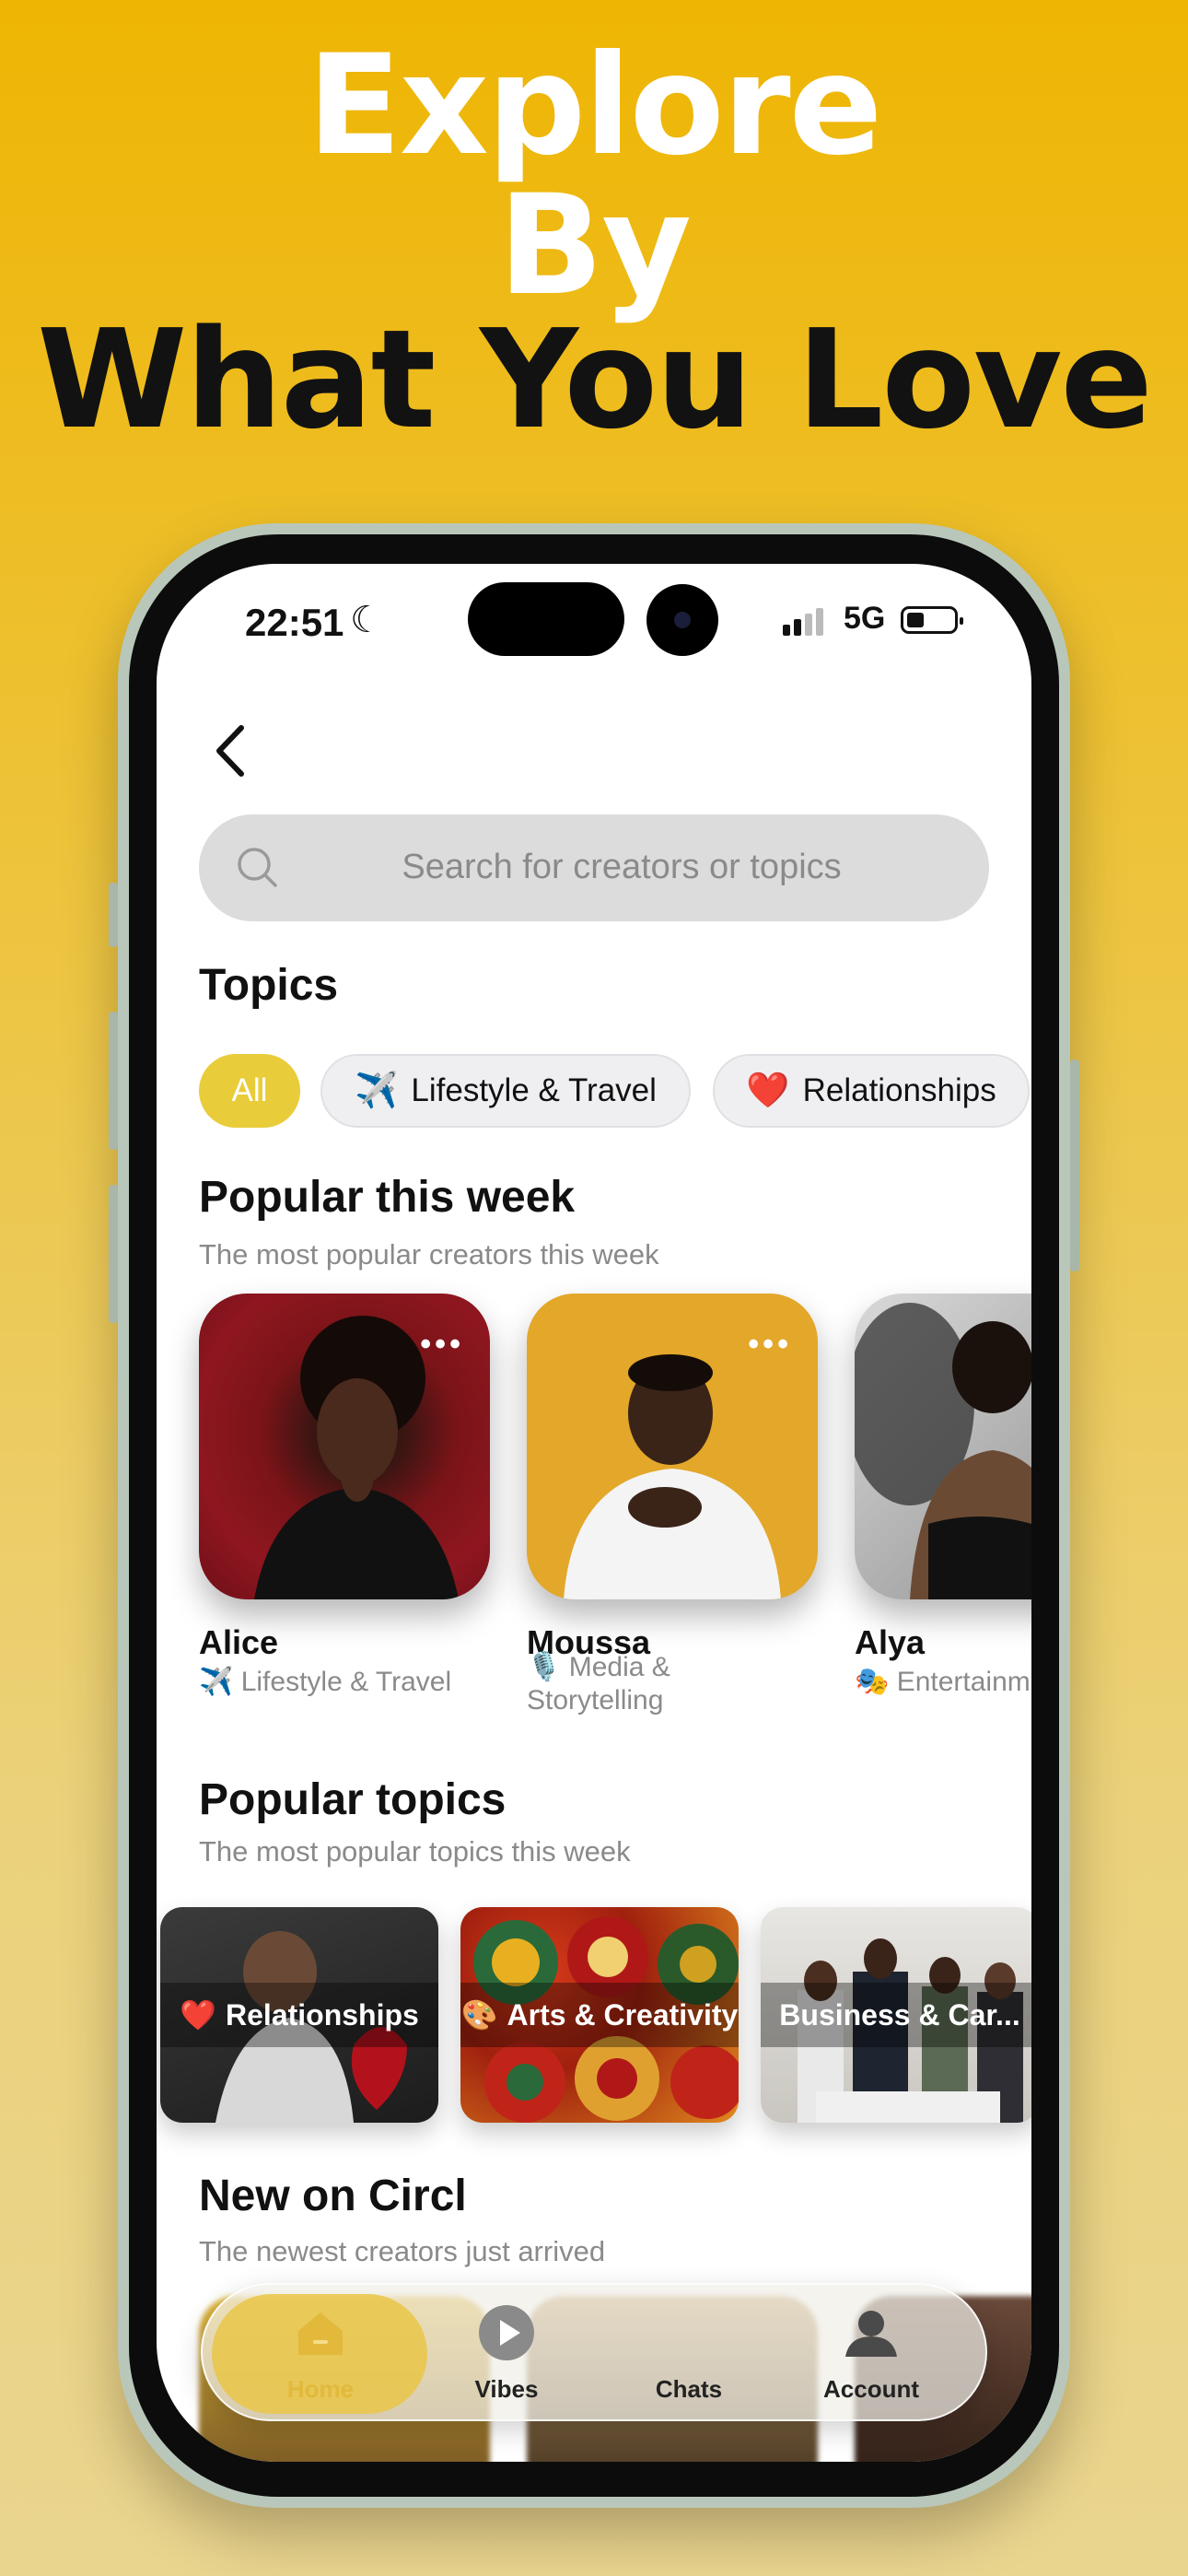 The height and width of the screenshot is (2576, 1188). What do you see at coordinates (320, 2389) in the screenshot?
I see `tab-label: Home` at bounding box center [320, 2389].